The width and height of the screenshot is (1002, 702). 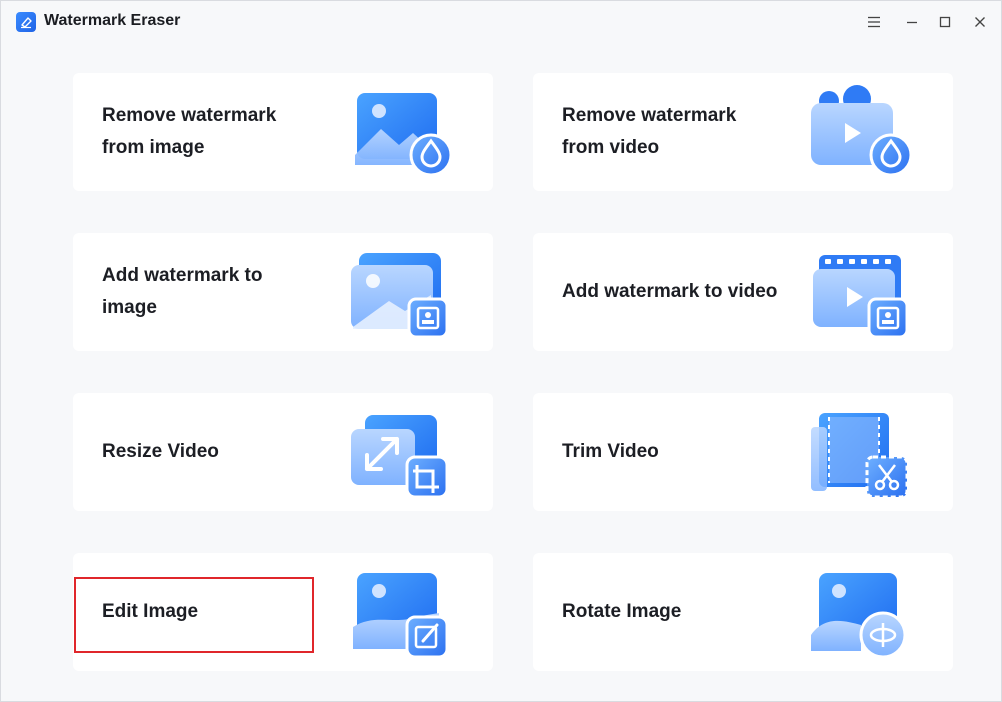 I want to click on app-title: Watermark Eraser, so click(x=112, y=20).